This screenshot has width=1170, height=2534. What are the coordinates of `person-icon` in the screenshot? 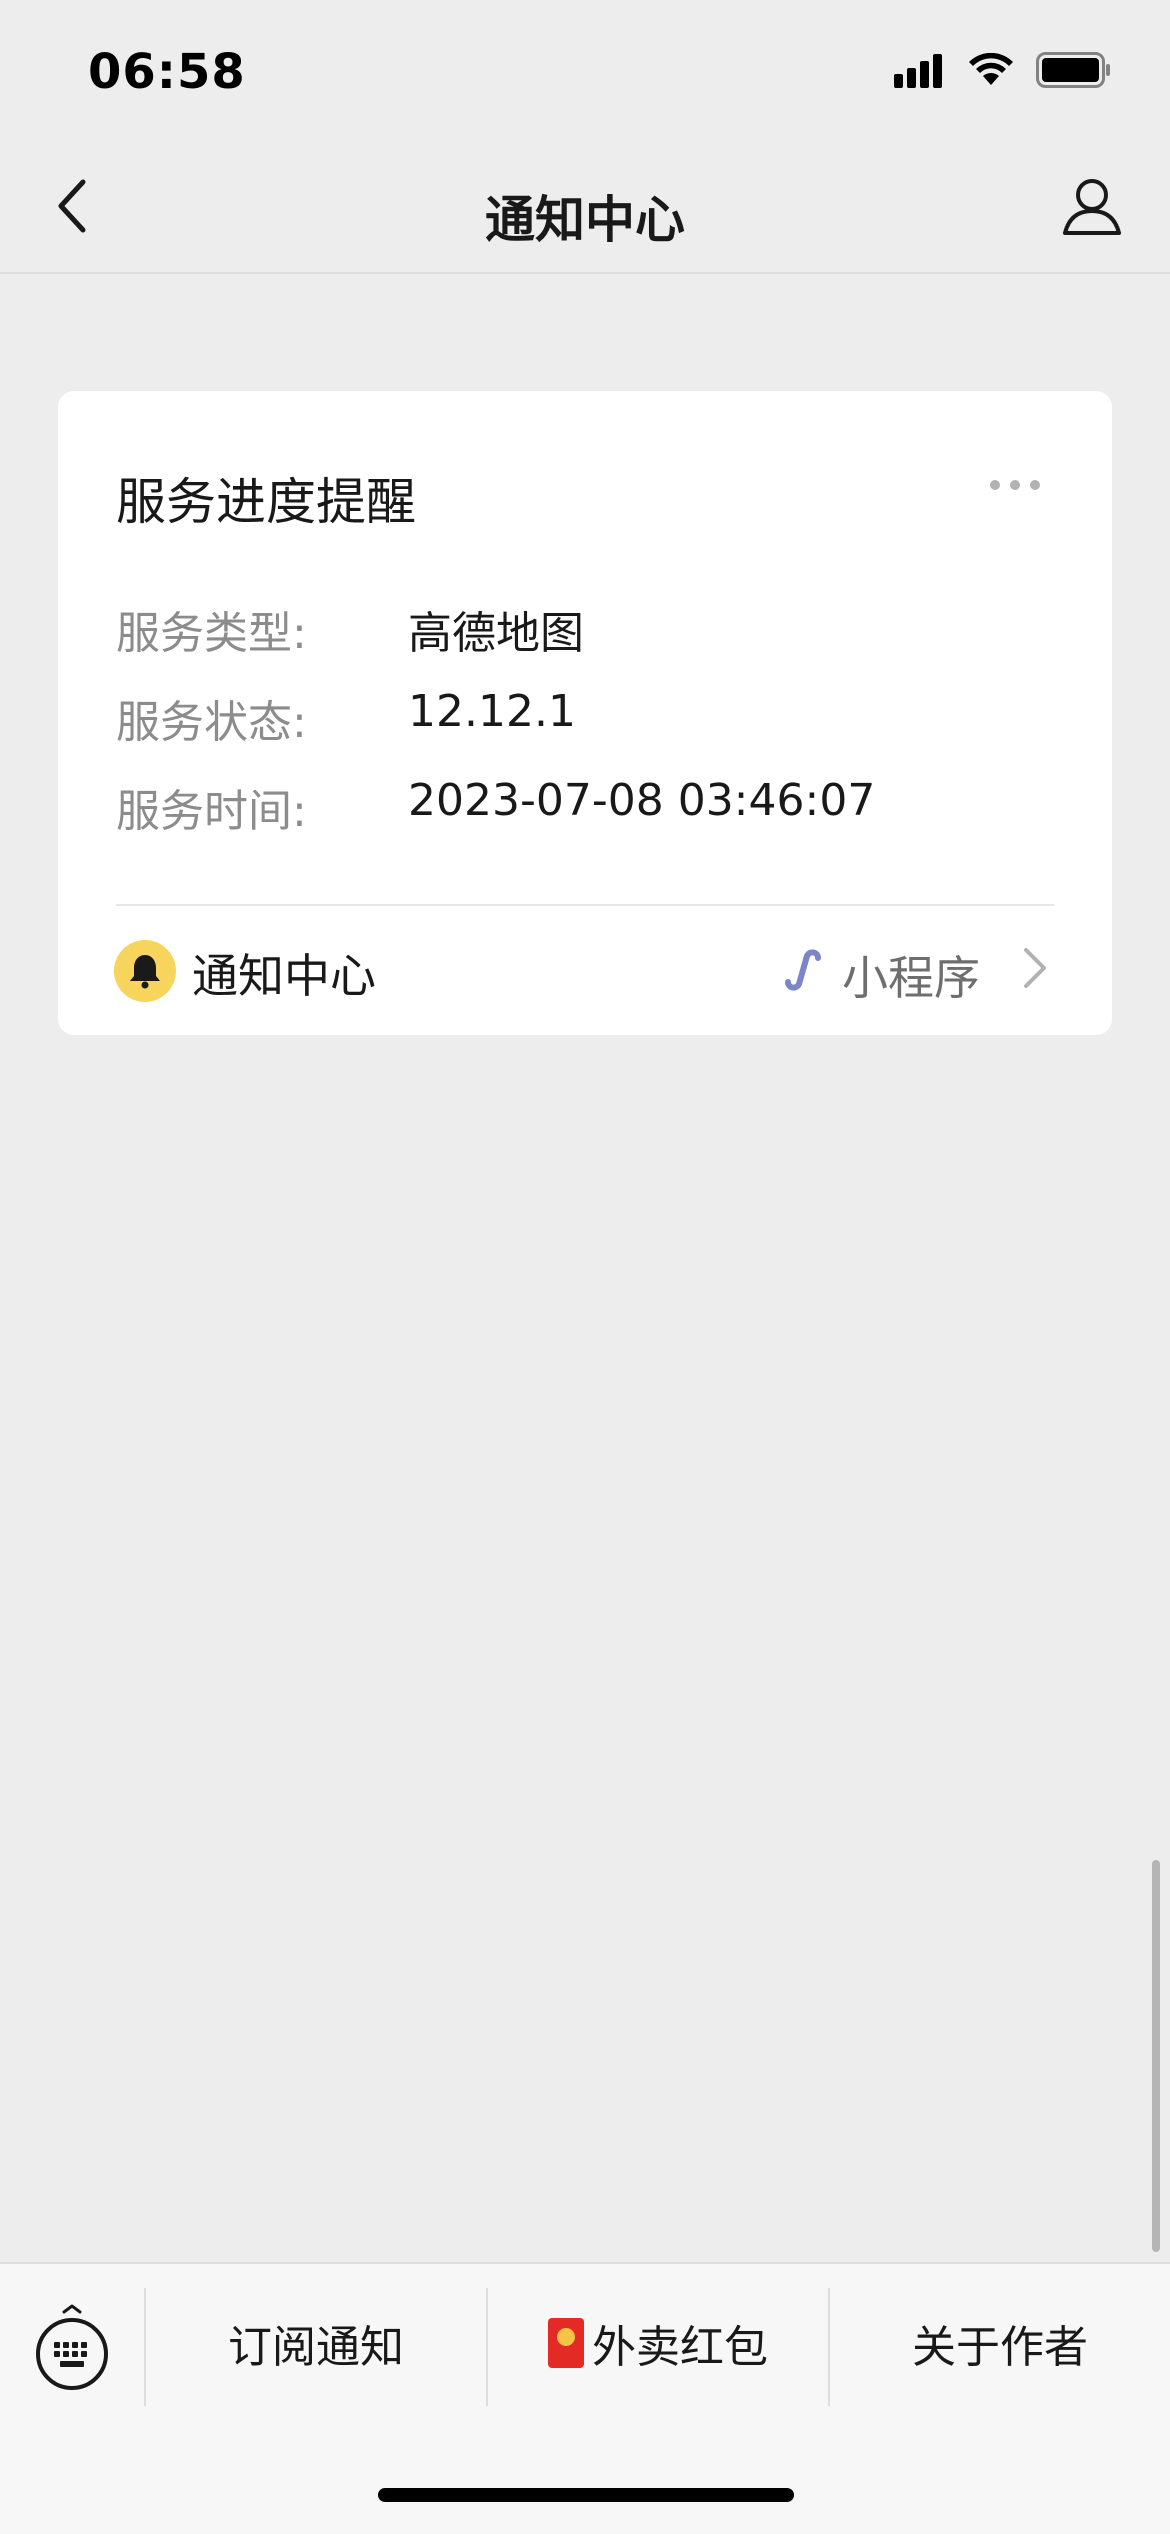 It's located at (1092, 207).